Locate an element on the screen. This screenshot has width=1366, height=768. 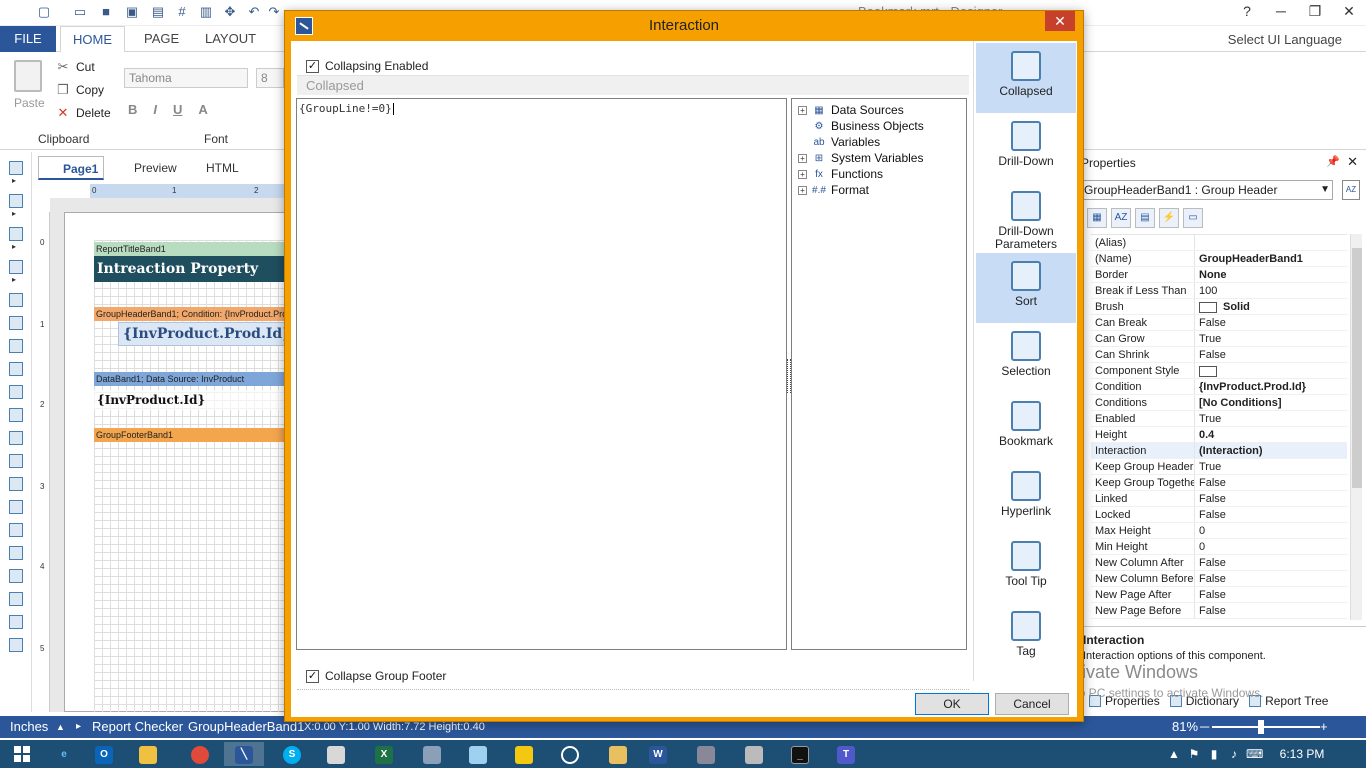
property-row: New Column After False is located at coordinates (1219, 563).